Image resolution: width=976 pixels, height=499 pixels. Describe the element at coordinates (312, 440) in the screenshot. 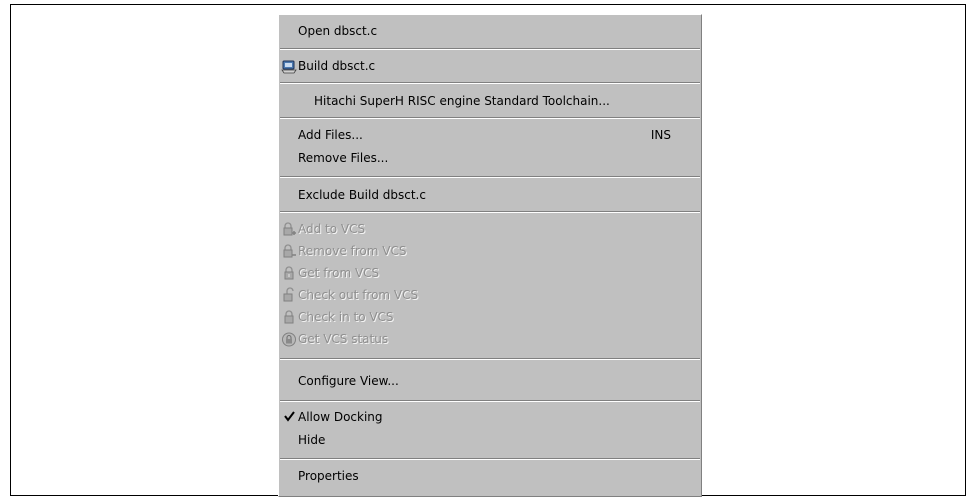

I see `menu-item-hide-label: Hide` at that location.